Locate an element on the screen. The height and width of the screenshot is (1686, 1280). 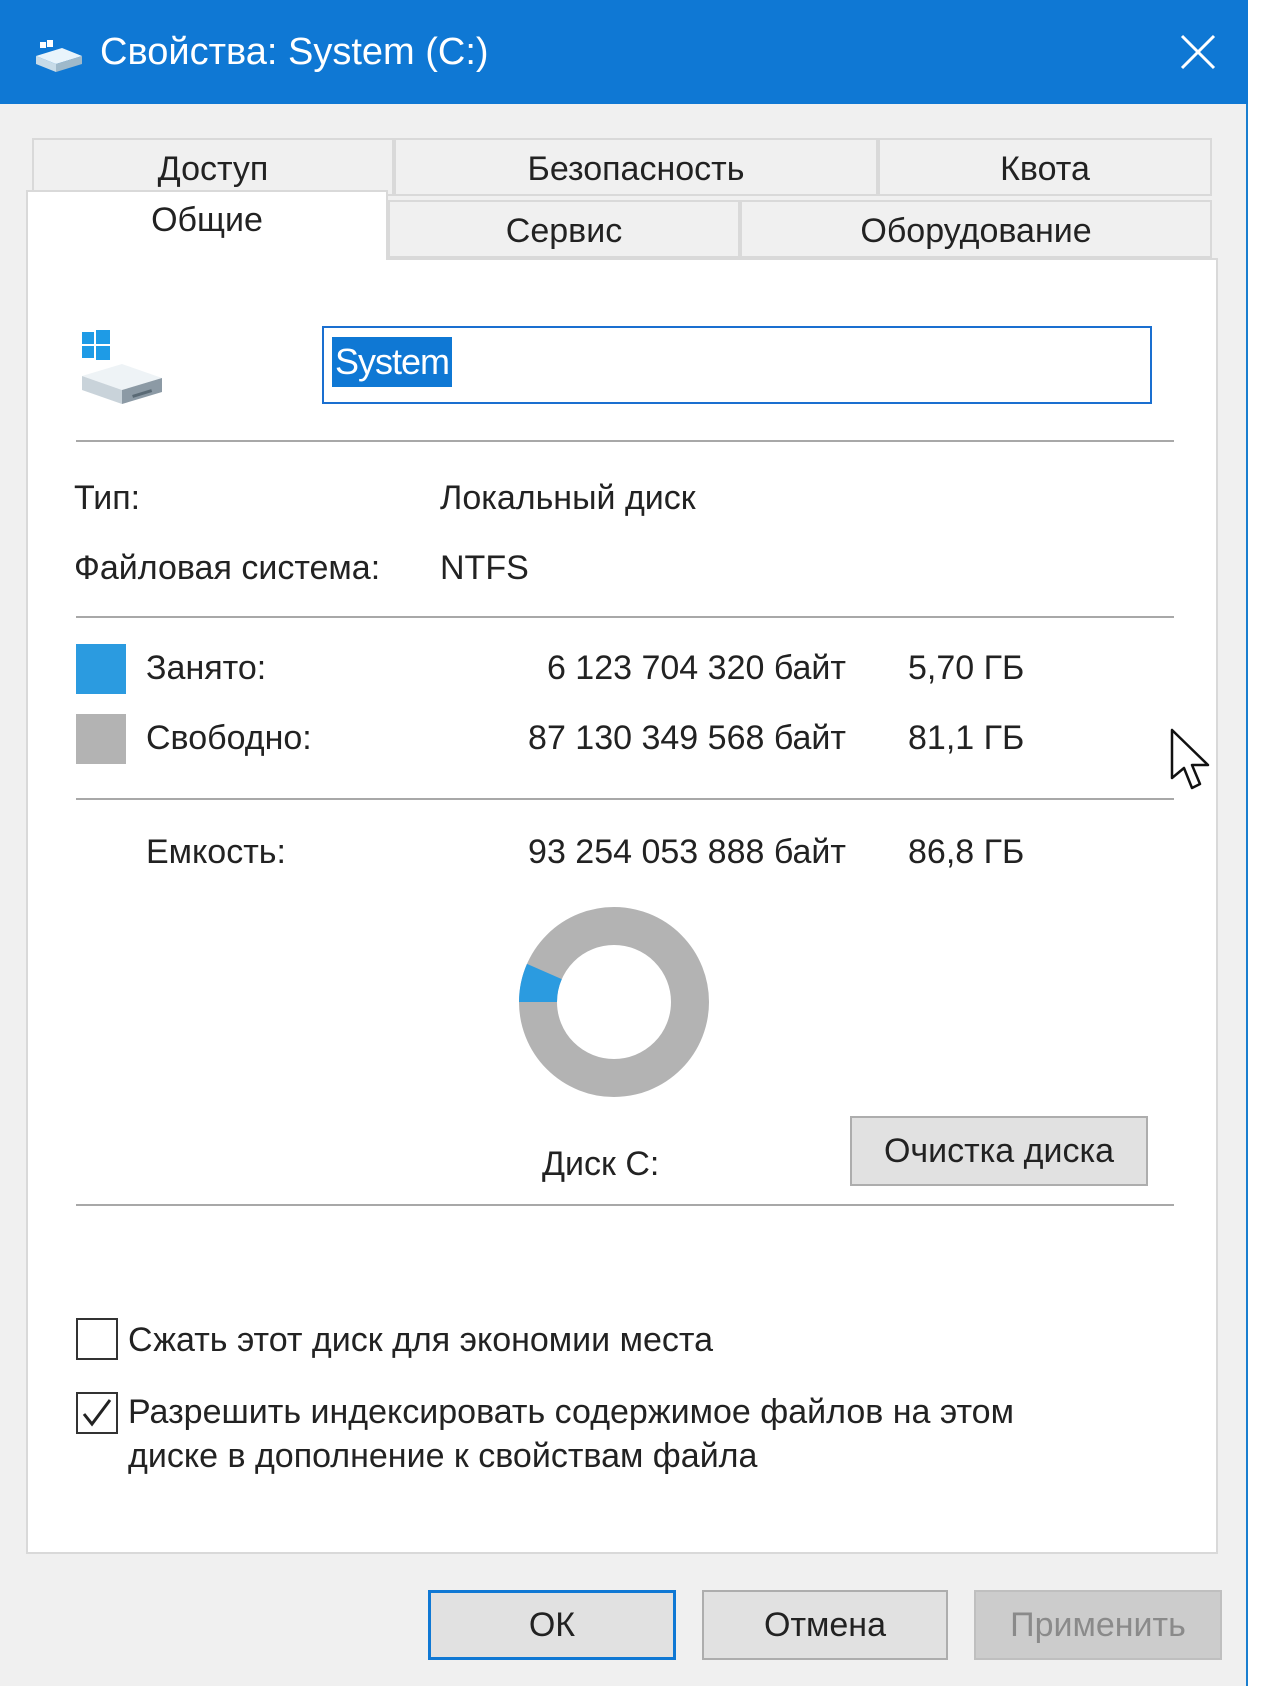
tab-hardware: Оборудование is located at coordinates (976, 229).